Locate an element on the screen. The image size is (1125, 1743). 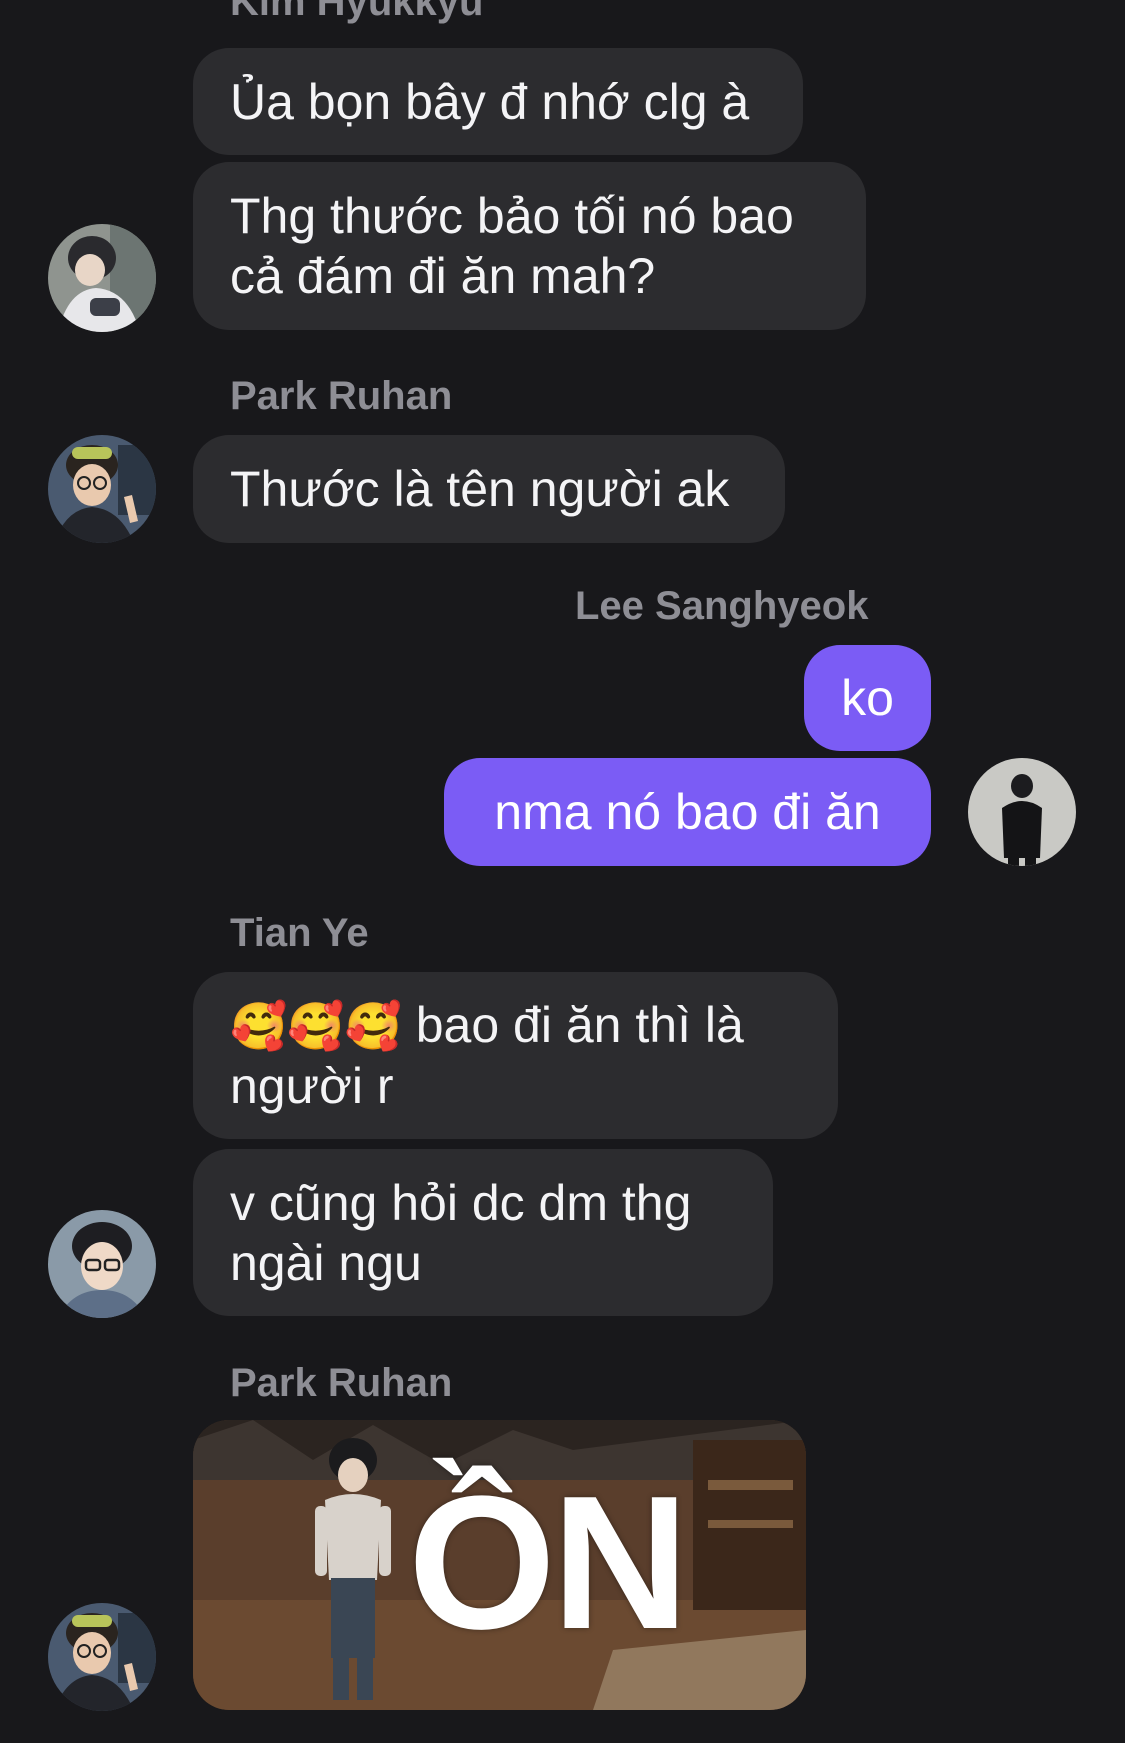
message-text-line: 🥰🥰🥰 bao đi ăn thì là is located at coordinates (515, 1025).